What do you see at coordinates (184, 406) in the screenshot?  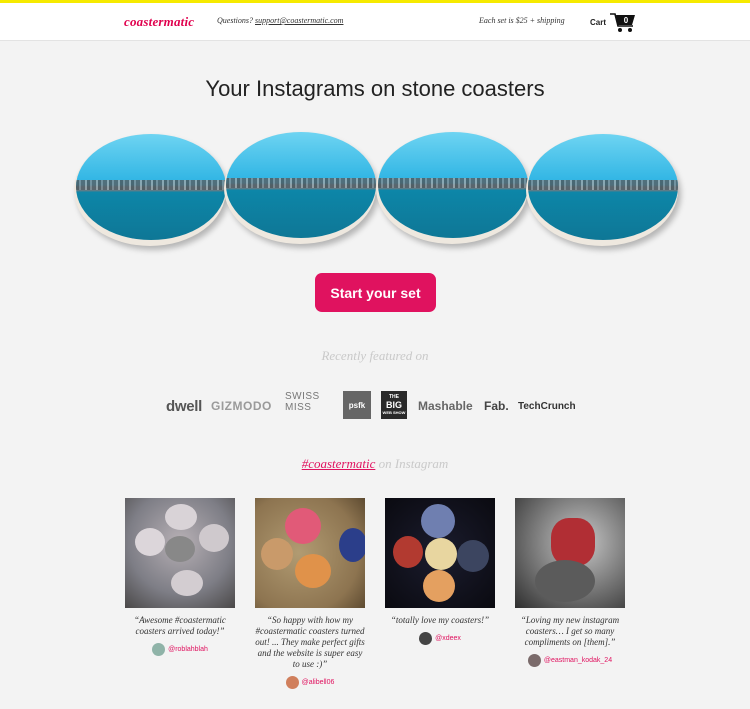 I see `press-logo-dwell: dwell` at bounding box center [184, 406].